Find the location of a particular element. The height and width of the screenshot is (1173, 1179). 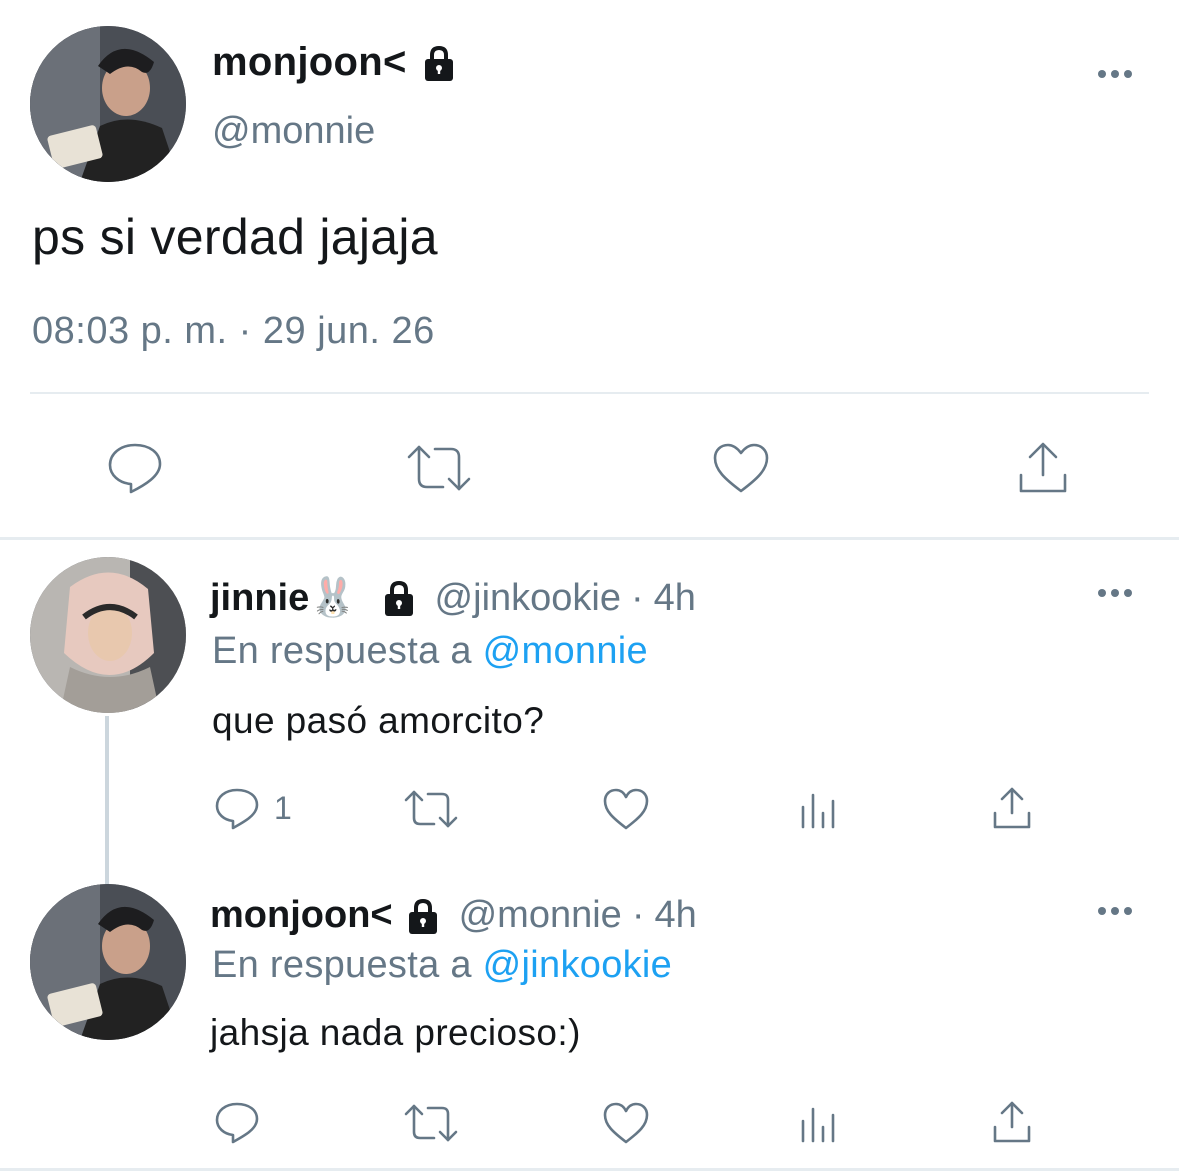

main-tweet-text: ps si verdad jajaja is located at coordinates (235, 237).